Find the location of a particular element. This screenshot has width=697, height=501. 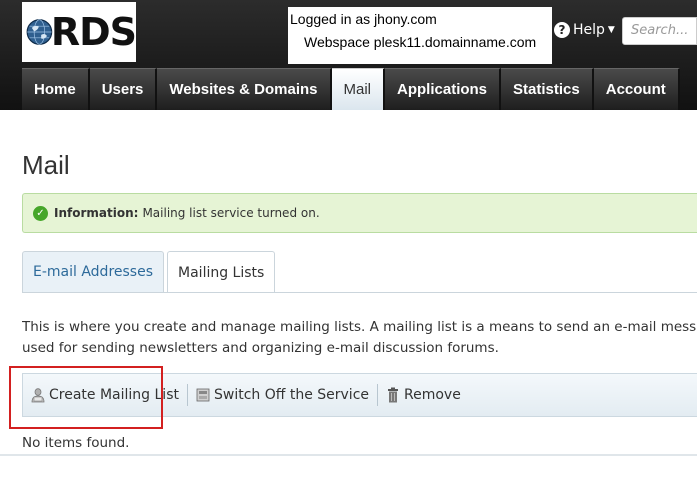

tab-mailing-lists: Mailing Lists is located at coordinates (221, 272).